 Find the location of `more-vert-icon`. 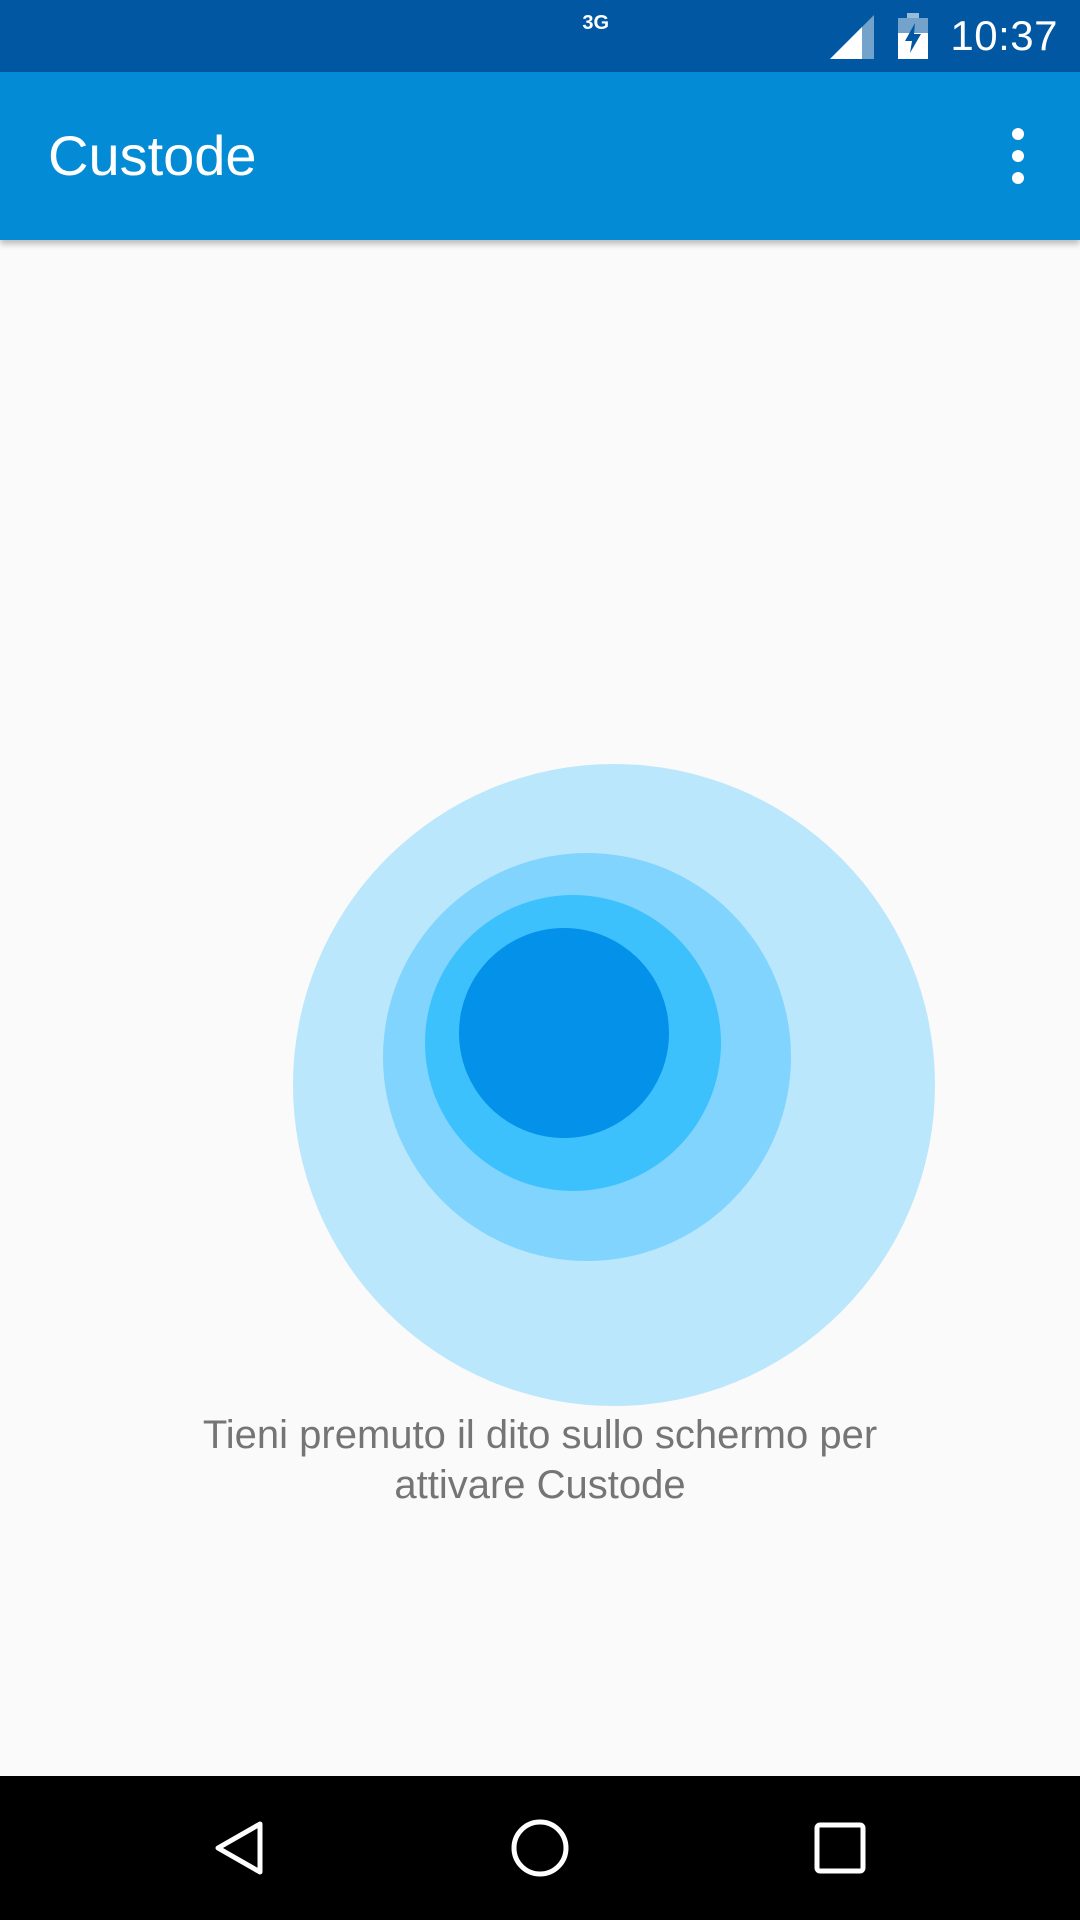

more-vert-icon is located at coordinates (1018, 156).